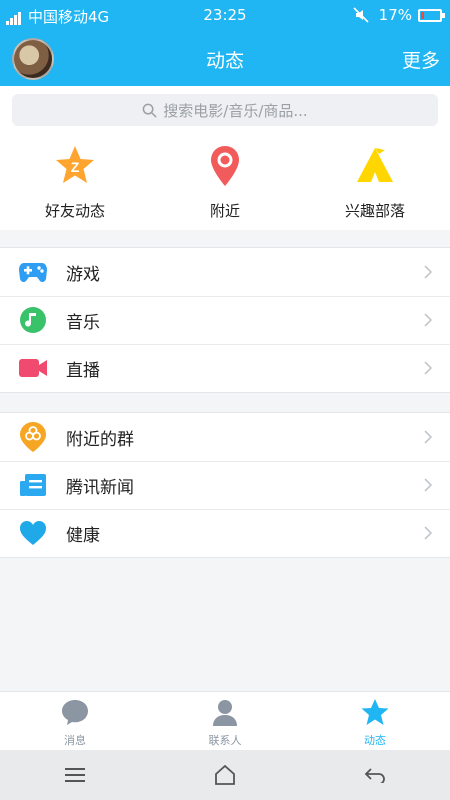 The height and width of the screenshot is (800, 450). Describe the element at coordinates (75, 167) in the screenshot. I see `svg-text: Z` at that location.